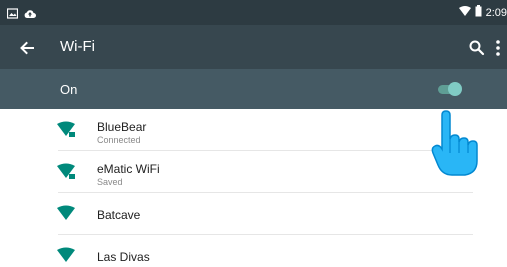  What do you see at coordinates (253, 12) in the screenshot?
I see `status-bar: 2:09` at bounding box center [253, 12].